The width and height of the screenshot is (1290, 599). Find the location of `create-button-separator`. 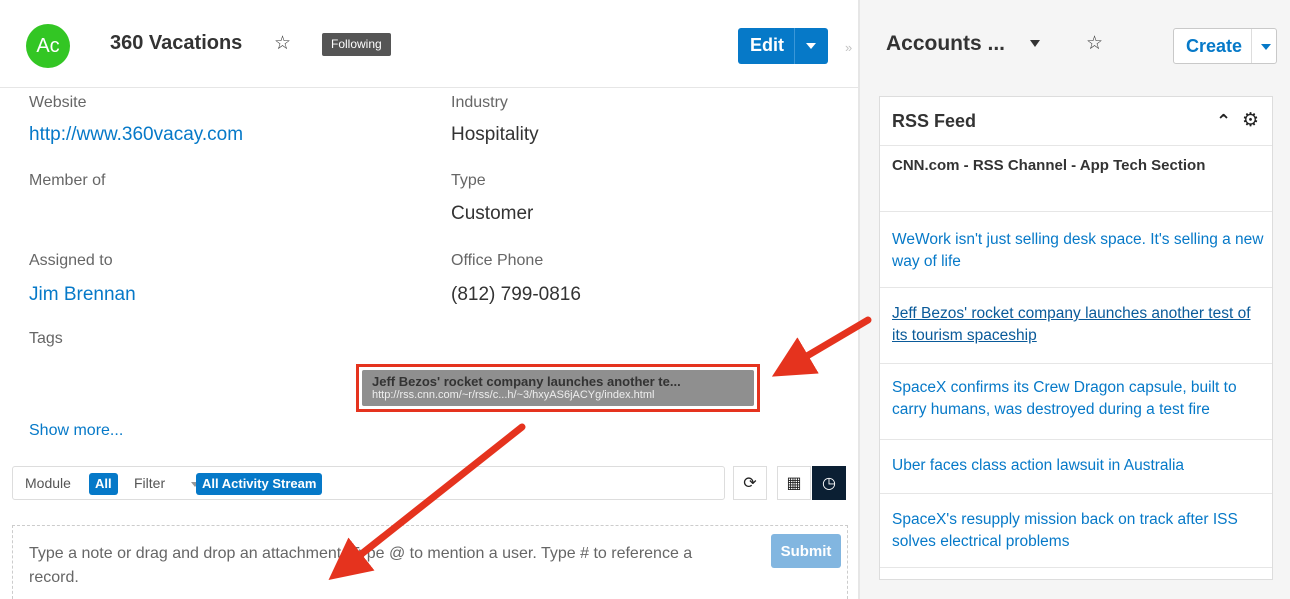

create-button-separator is located at coordinates (1251, 46).